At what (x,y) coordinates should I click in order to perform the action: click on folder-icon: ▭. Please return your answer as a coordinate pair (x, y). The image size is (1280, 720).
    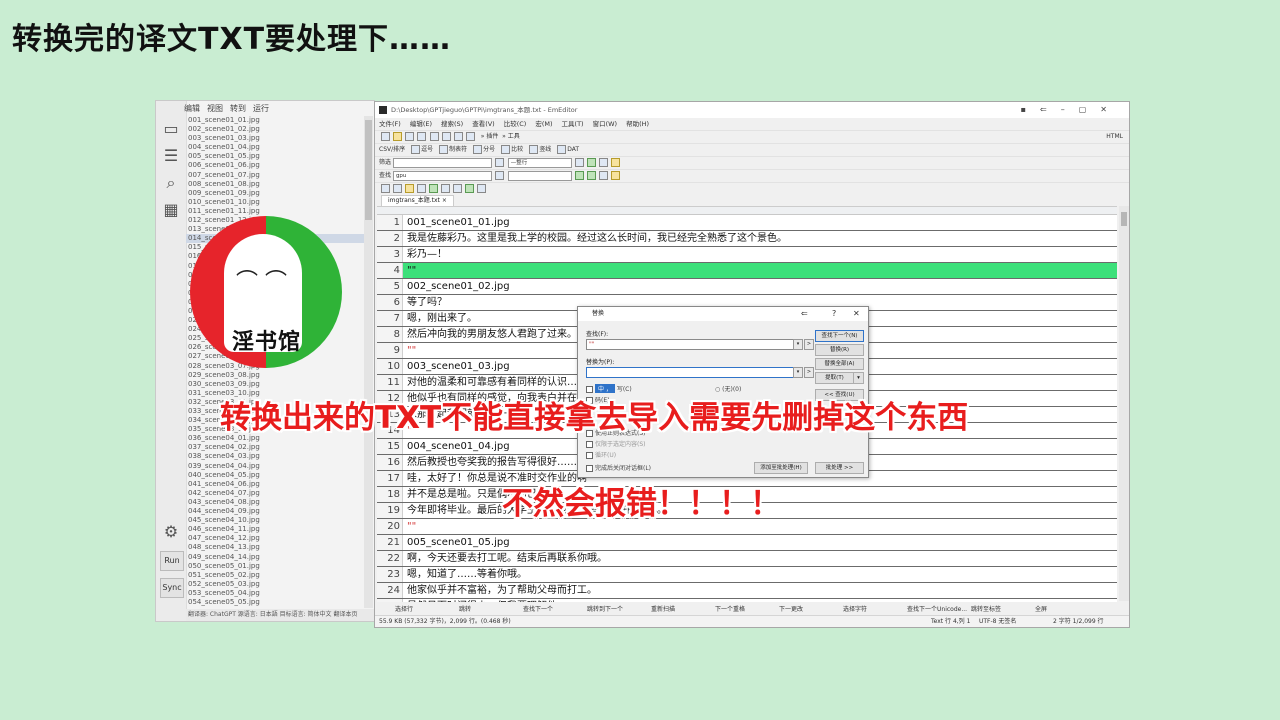
    Looking at the image, I should click on (171, 129).